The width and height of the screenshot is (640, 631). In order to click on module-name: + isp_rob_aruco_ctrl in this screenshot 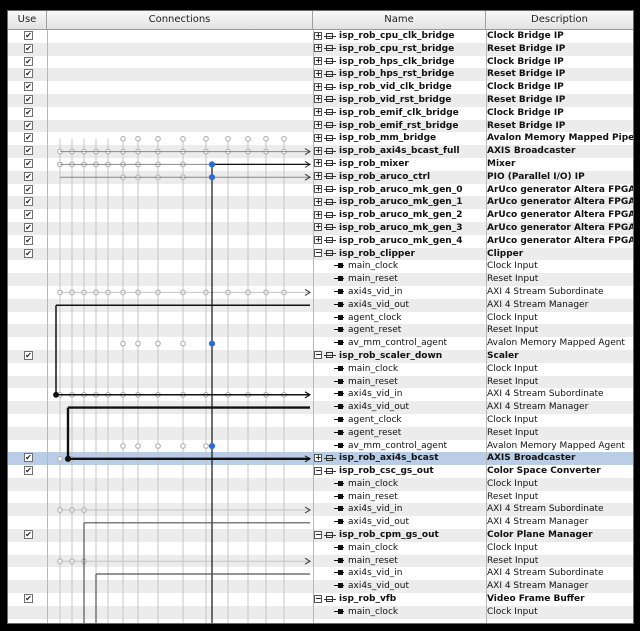, I will do `click(400, 177)`.